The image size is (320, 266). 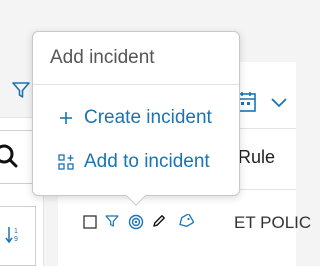 I want to click on svg-text: 9, so click(x=16, y=239).